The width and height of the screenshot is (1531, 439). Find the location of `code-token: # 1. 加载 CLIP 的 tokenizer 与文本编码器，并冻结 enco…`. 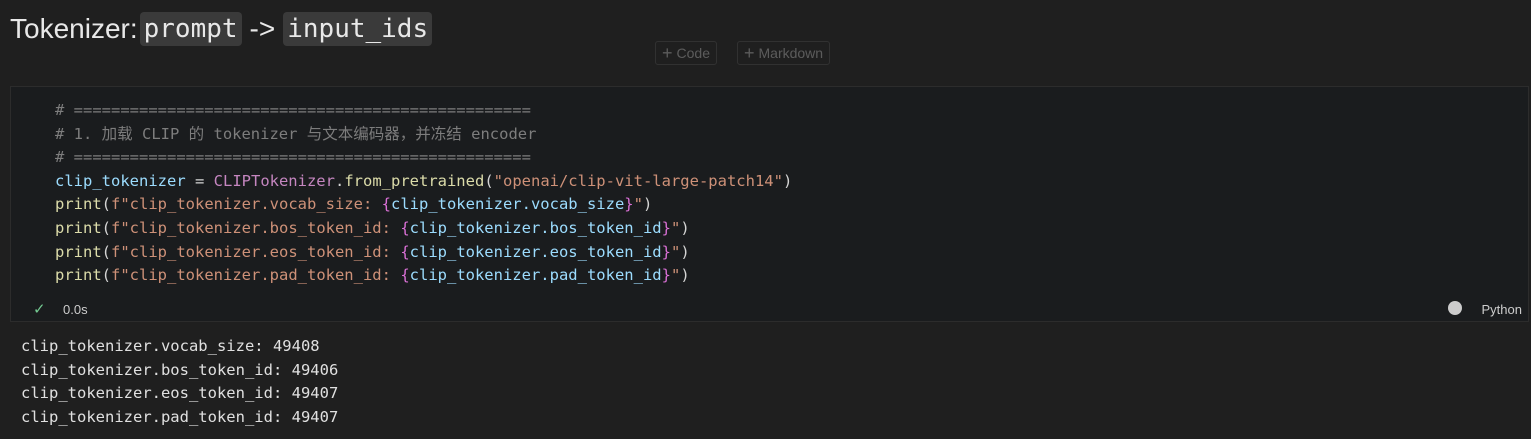

code-token: # 1. 加载 CLIP 的 tokenizer 与文本编码器，并冻结 enco… is located at coordinates (296, 133).